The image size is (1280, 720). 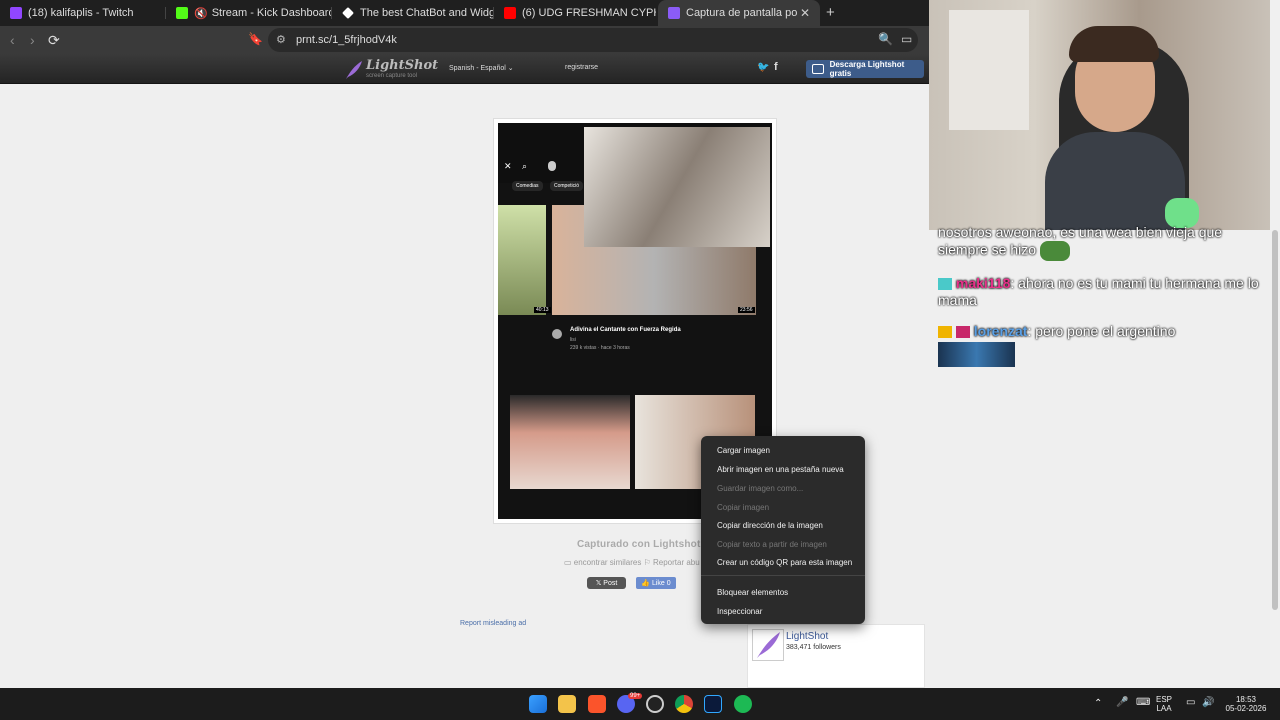 I want to click on tab-lightshot: Captura de pantalla por Lightsh ✕, so click(x=739, y=13).